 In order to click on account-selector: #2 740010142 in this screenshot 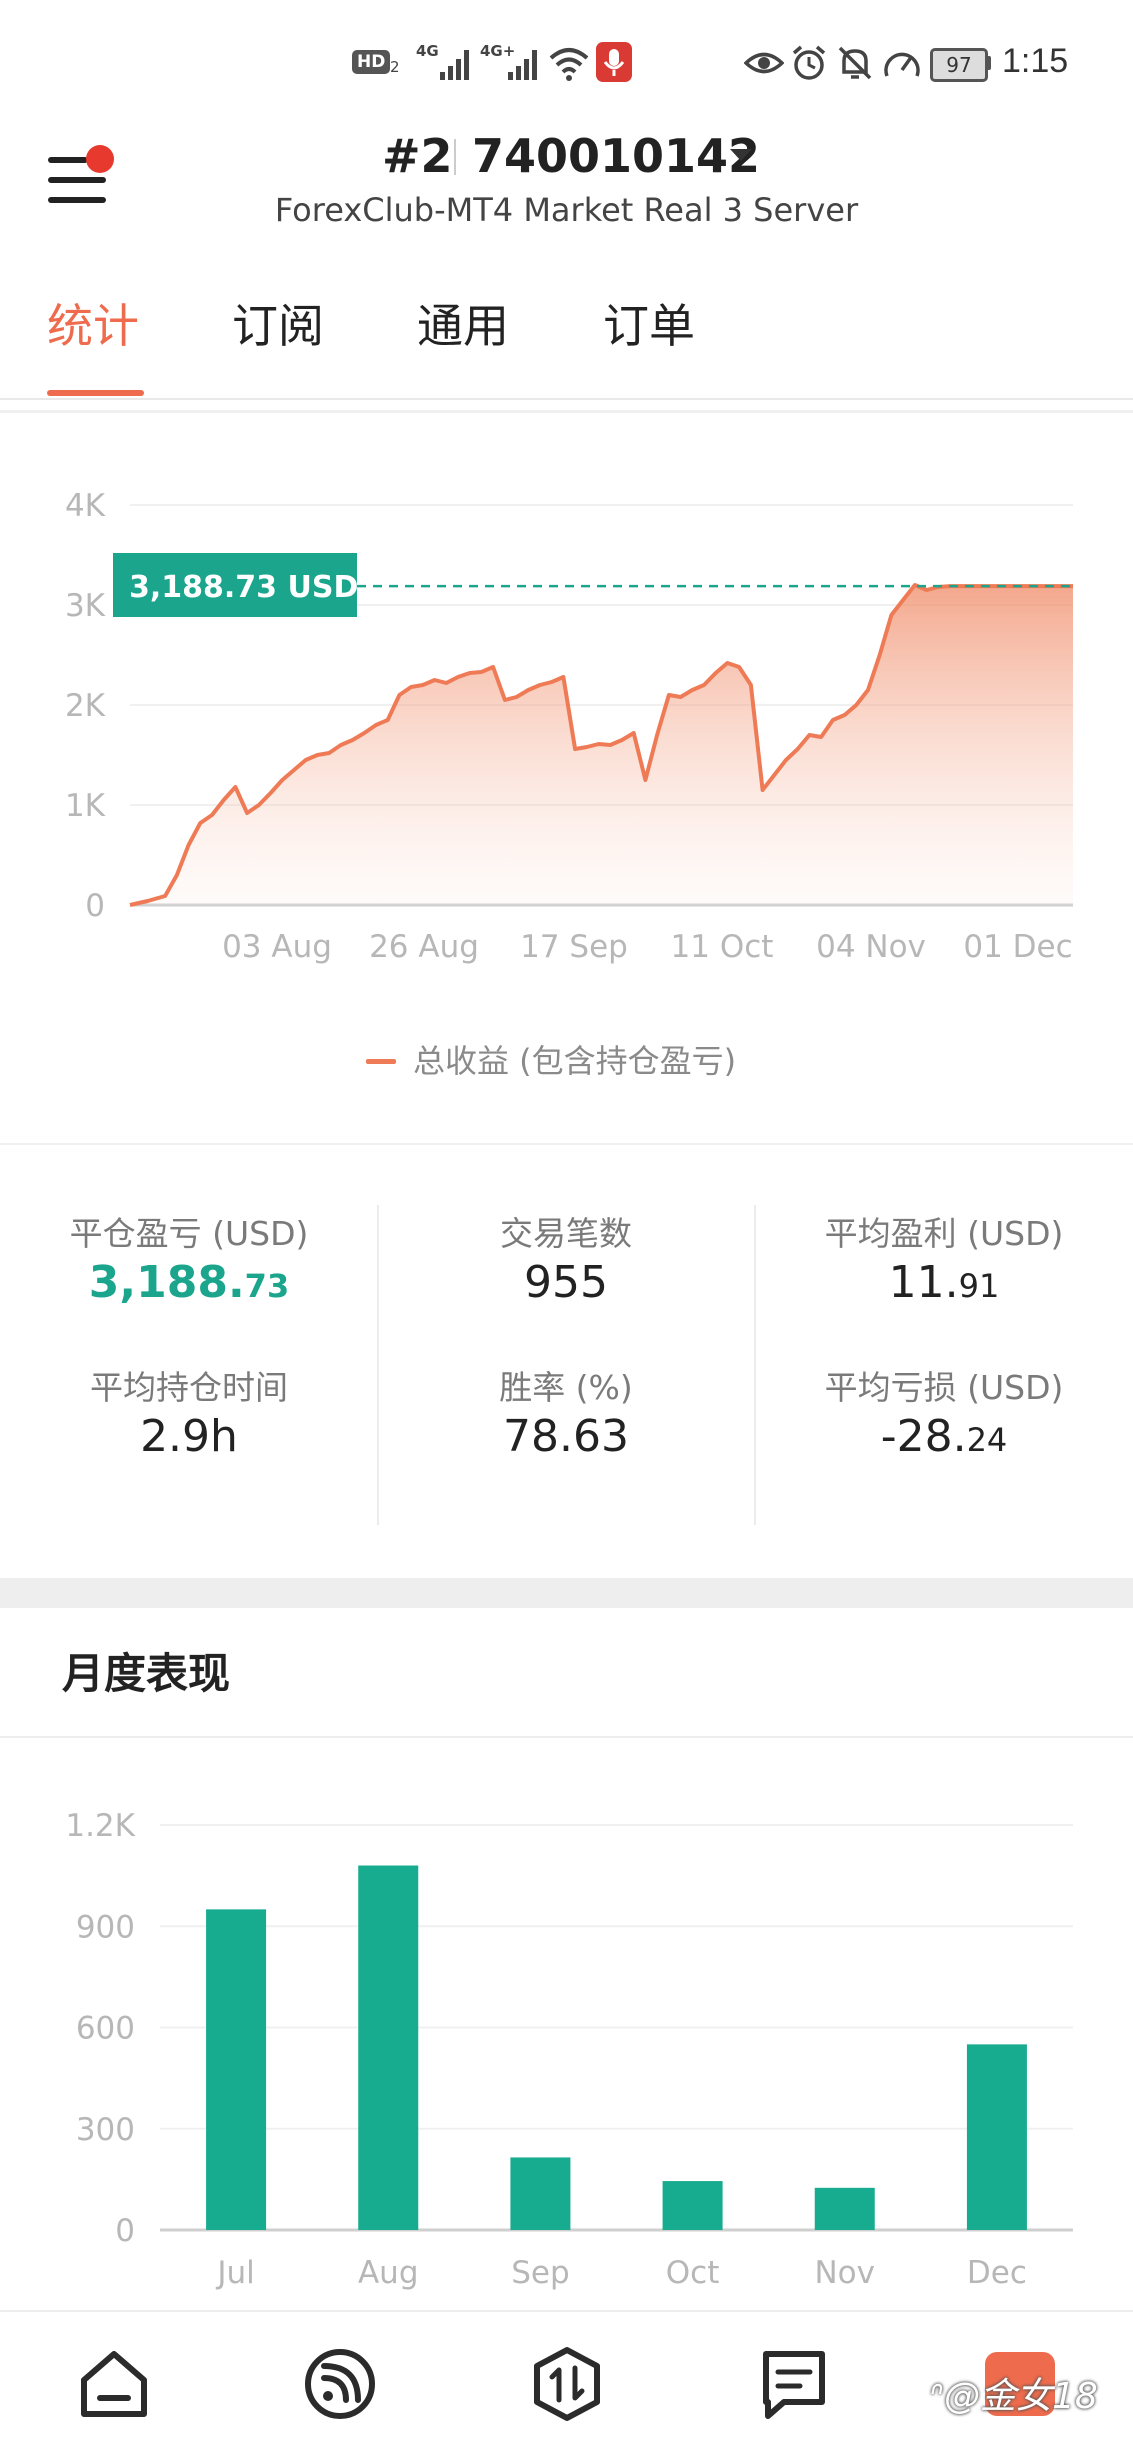, I will do `click(580, 158)`.